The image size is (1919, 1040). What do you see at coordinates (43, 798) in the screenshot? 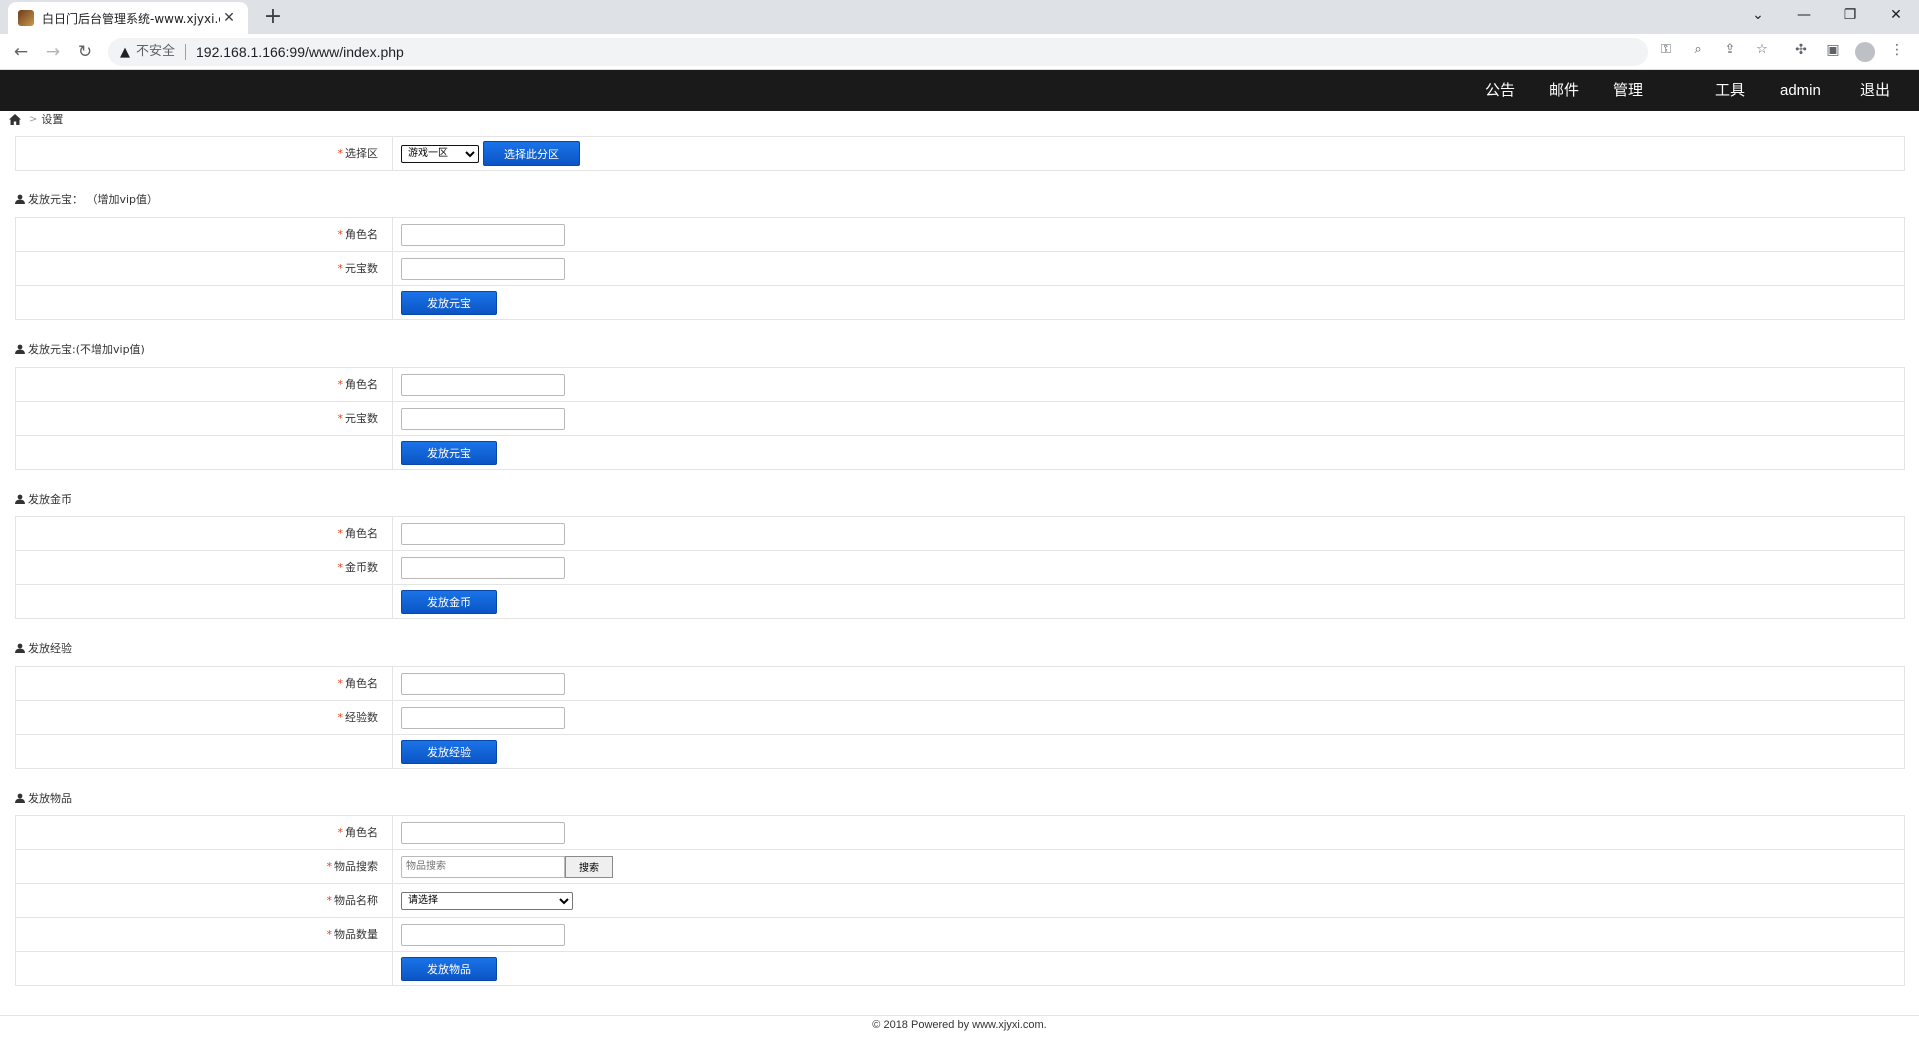
I see `section-title-item: 发放物品` at bounding box center [43, 798].